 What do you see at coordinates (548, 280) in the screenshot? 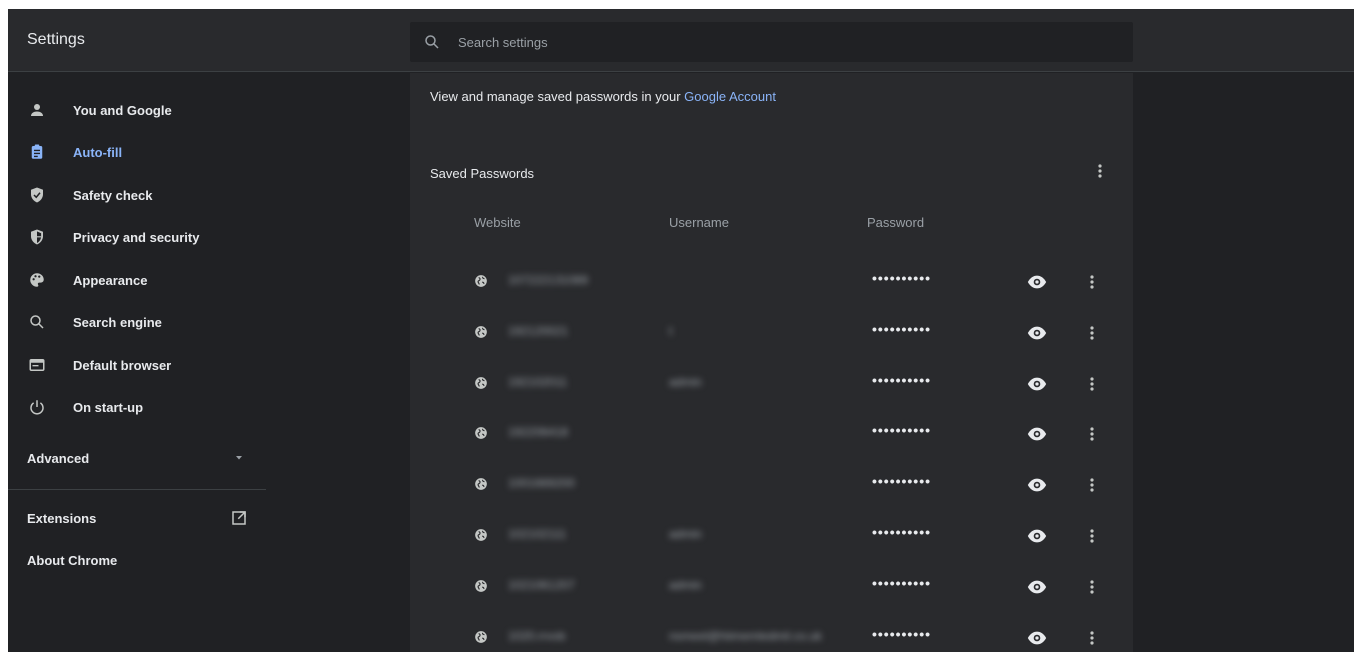
I see `website-value: 107222131089` at bounding box center [548, 280].